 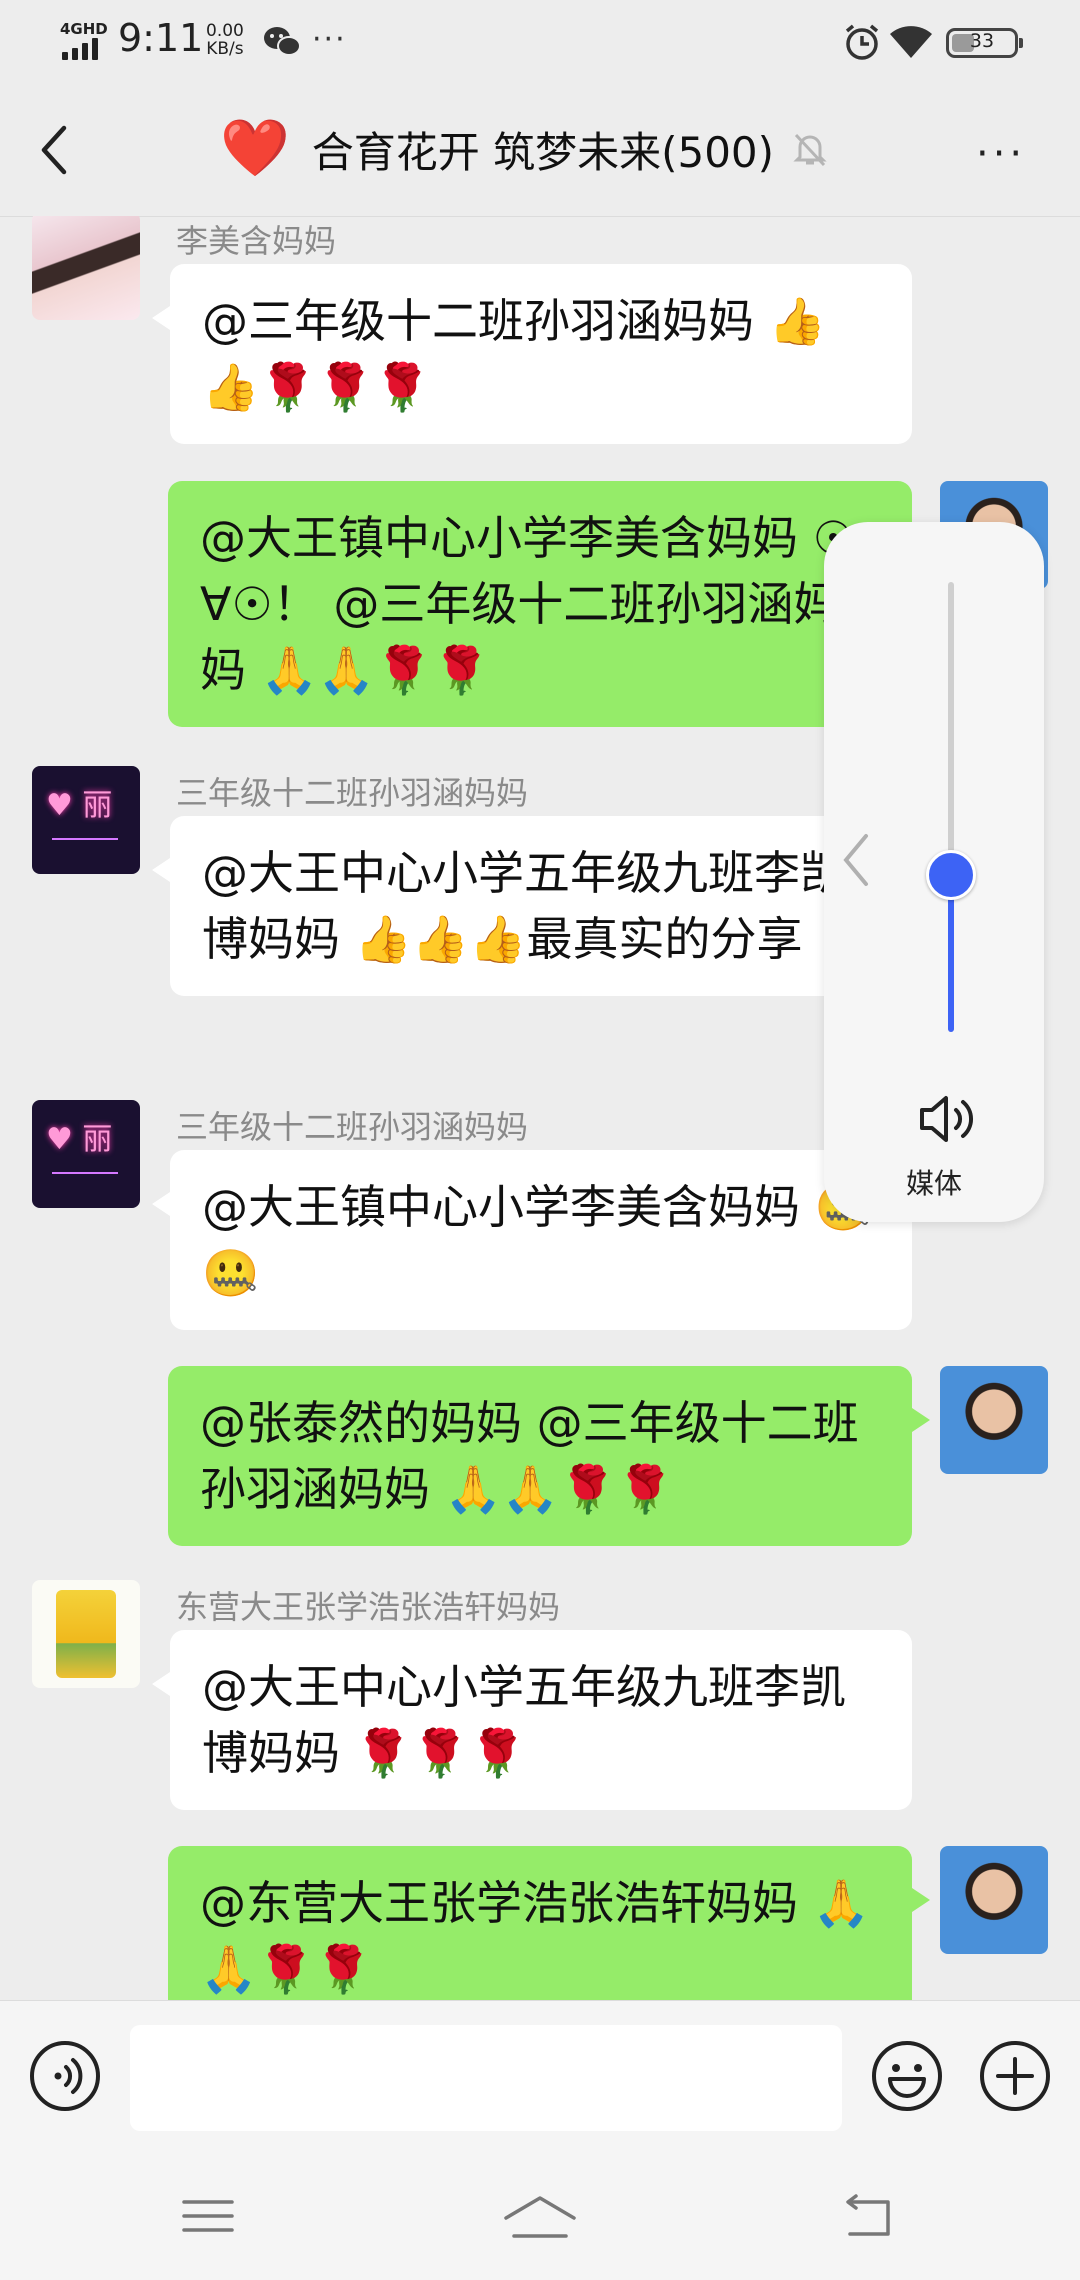 What do you see at coordinates (532, 906) in the screenshot?
I see `message-bubble: @大王中心小学五年级九班李凯博妈妈 👍👍👍最真实的分享` at bounding box center [532, 906].